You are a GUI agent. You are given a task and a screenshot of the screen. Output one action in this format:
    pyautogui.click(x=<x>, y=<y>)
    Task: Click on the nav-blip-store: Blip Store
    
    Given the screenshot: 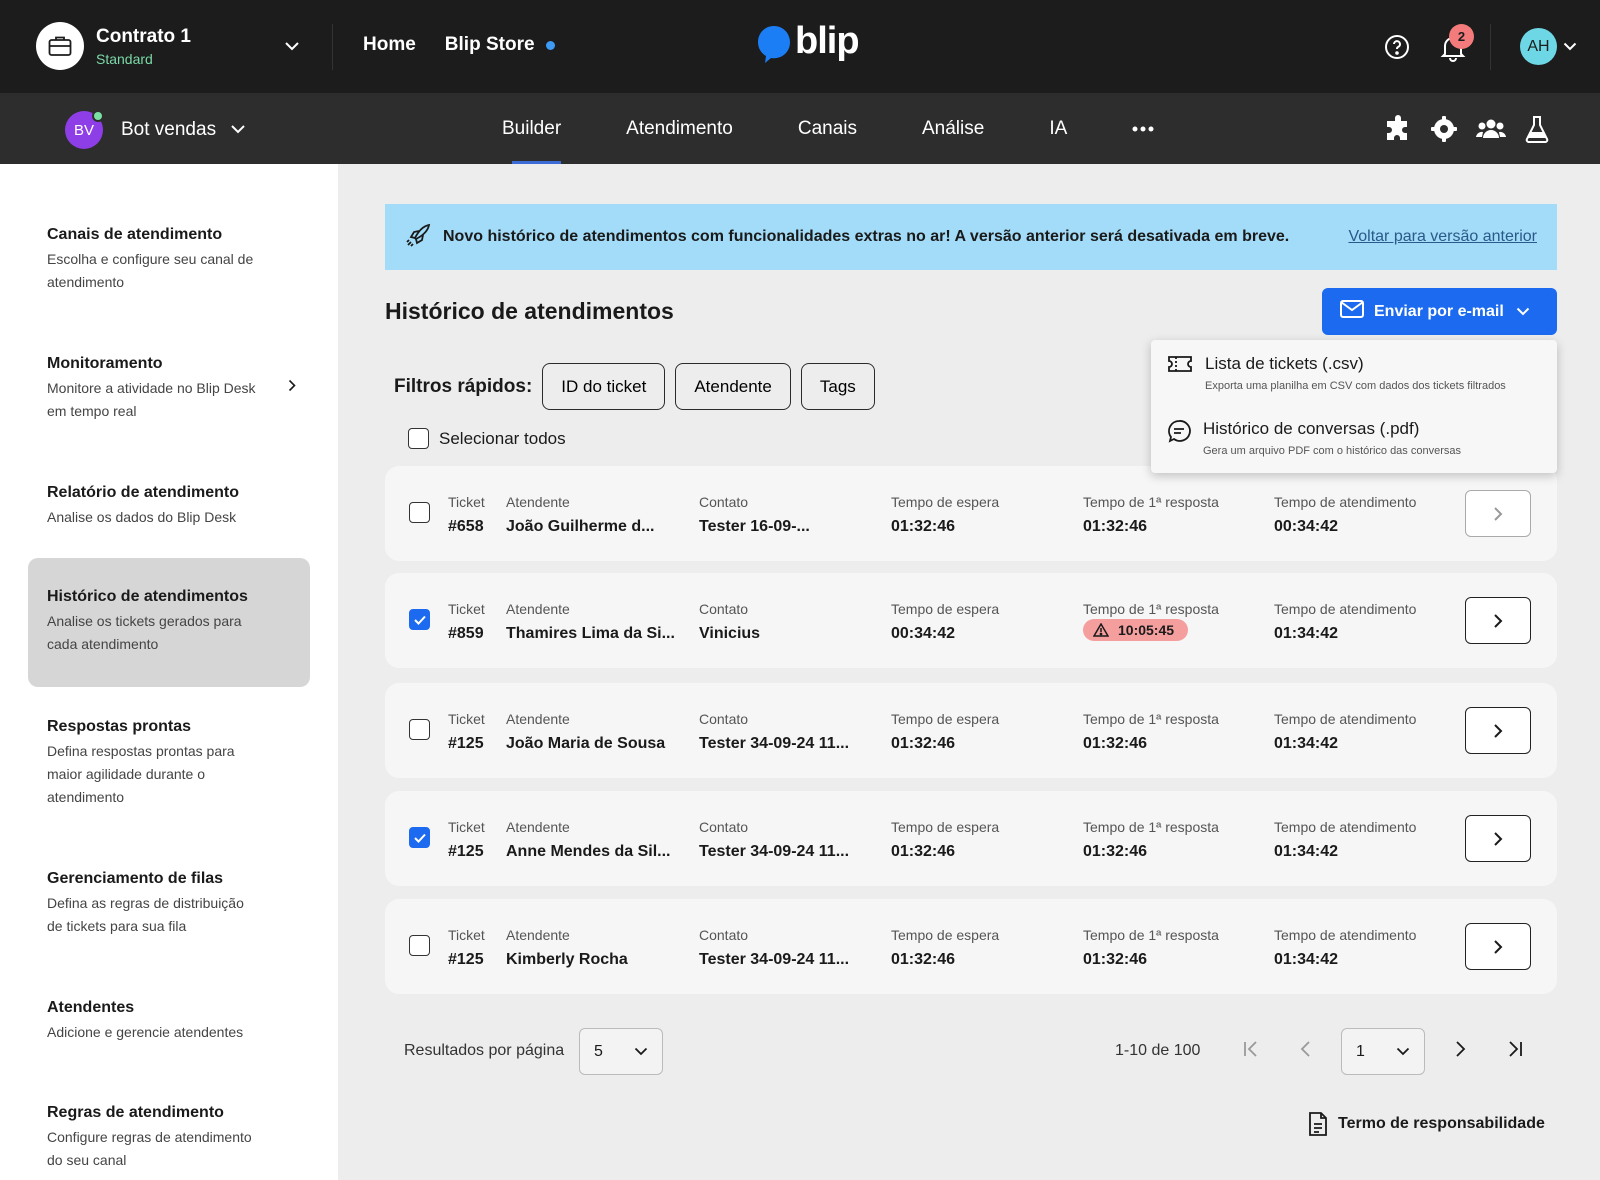 What is the action you would take?
    pyautogui.click(x=500, y=45)
    